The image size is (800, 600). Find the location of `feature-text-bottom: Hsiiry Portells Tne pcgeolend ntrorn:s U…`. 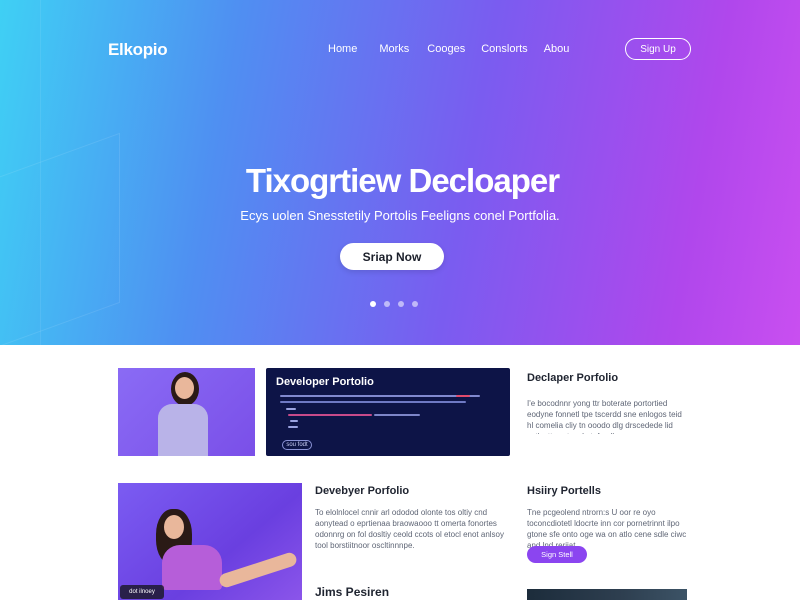

feature-text-bottom: Hsiiry Portells Tne pcgeolend ntrorn:s U… is located at coordinates (608, 518).